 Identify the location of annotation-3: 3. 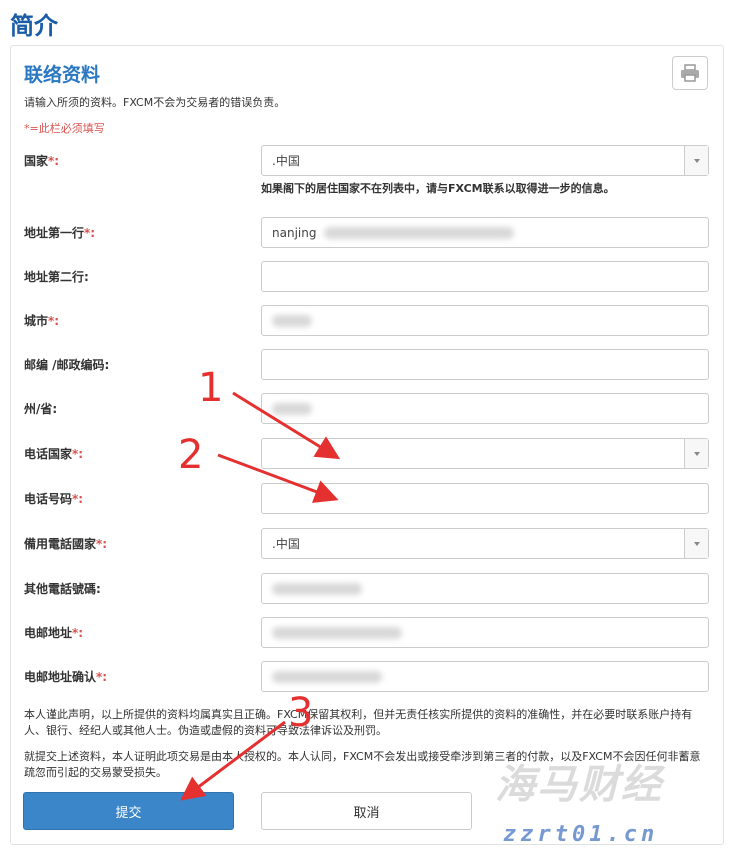
(301, 713).